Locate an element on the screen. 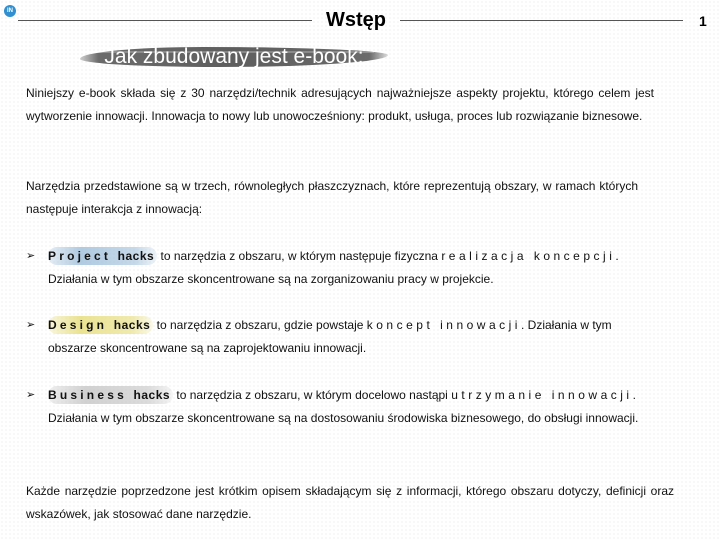 This screenshot has width=720, height=539. bullet-spaced-term: realizacja koncepcji is located at coordinates (528, 256).